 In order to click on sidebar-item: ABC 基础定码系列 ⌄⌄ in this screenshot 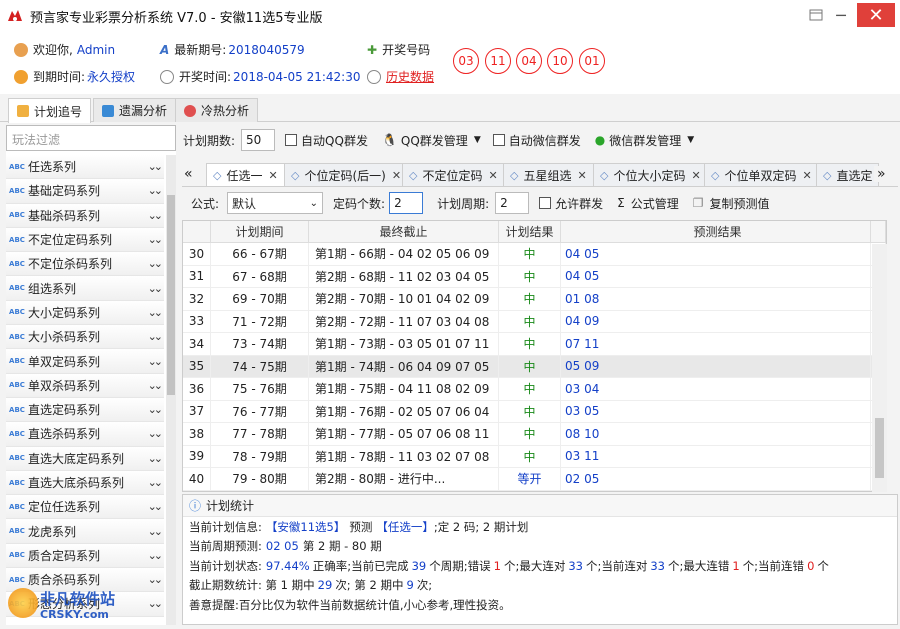, I will do `click(85, 191)`.